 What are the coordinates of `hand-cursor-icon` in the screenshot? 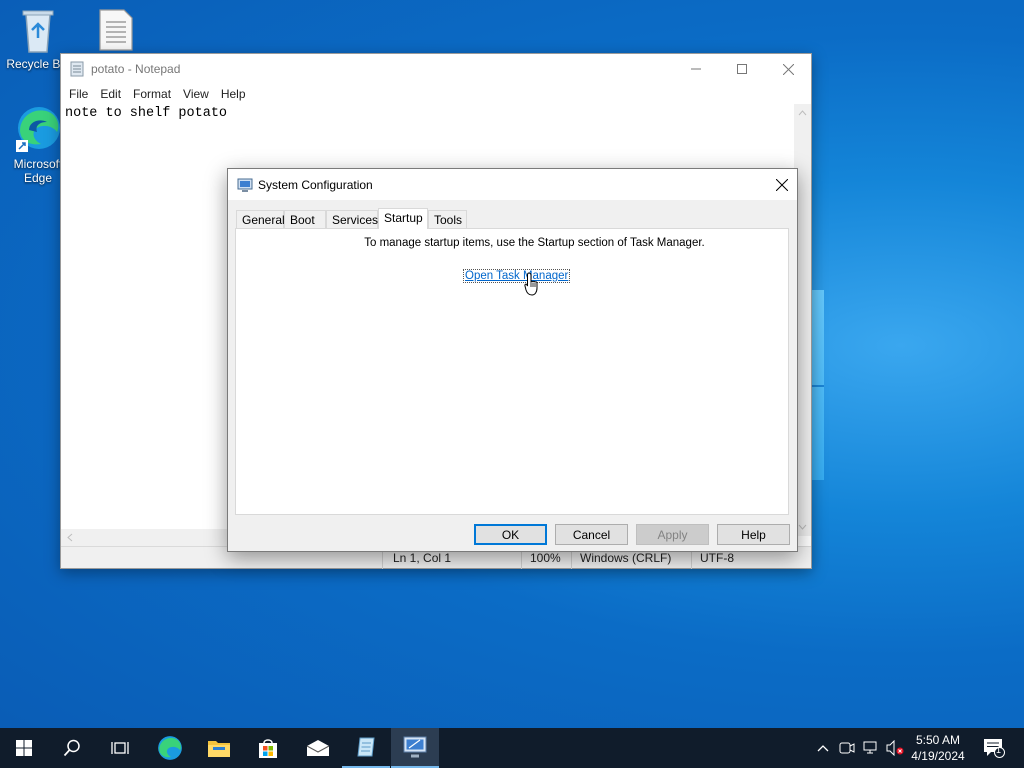 It's located at (531, 284).